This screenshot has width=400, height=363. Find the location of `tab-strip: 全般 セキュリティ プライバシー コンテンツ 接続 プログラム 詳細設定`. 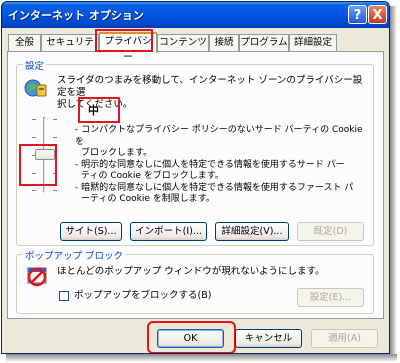

tab-strip: 全般 セキュリティ プライバシー コンテンツ 接続 プログラム 詳細設定 is located at coordinates (198, 48).